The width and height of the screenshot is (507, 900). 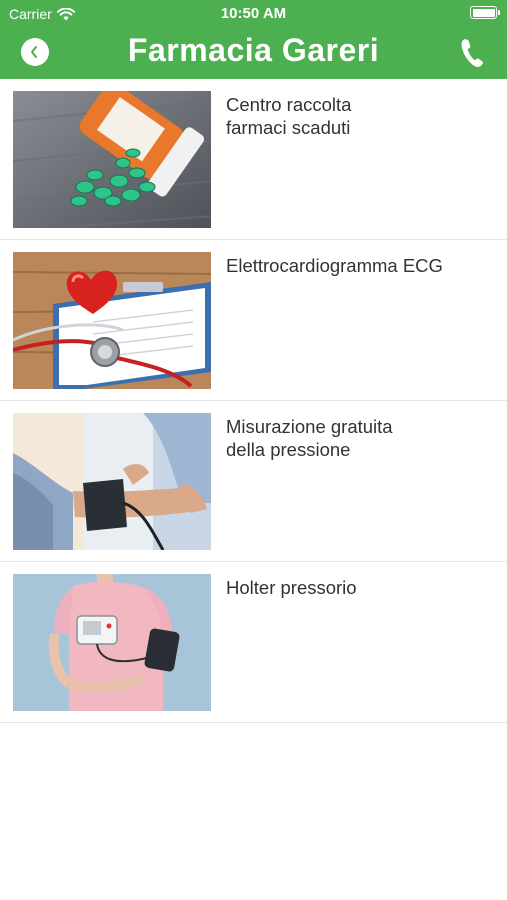 I want to click on status-bar: Carrier 10:50 AM, so click(x=253, y=14).